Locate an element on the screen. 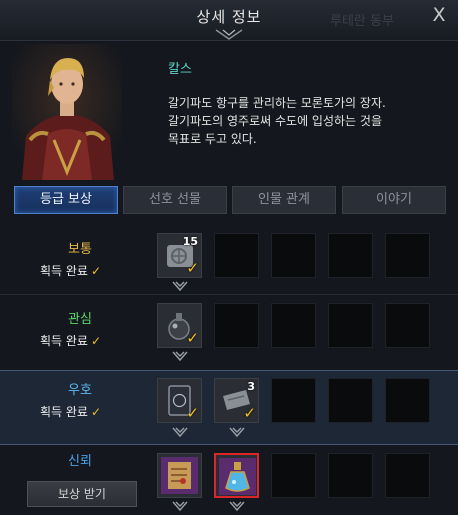 The width and height of the screenshot is (458, 515). item-quantity: 15 is located at coordinates (190, 241).